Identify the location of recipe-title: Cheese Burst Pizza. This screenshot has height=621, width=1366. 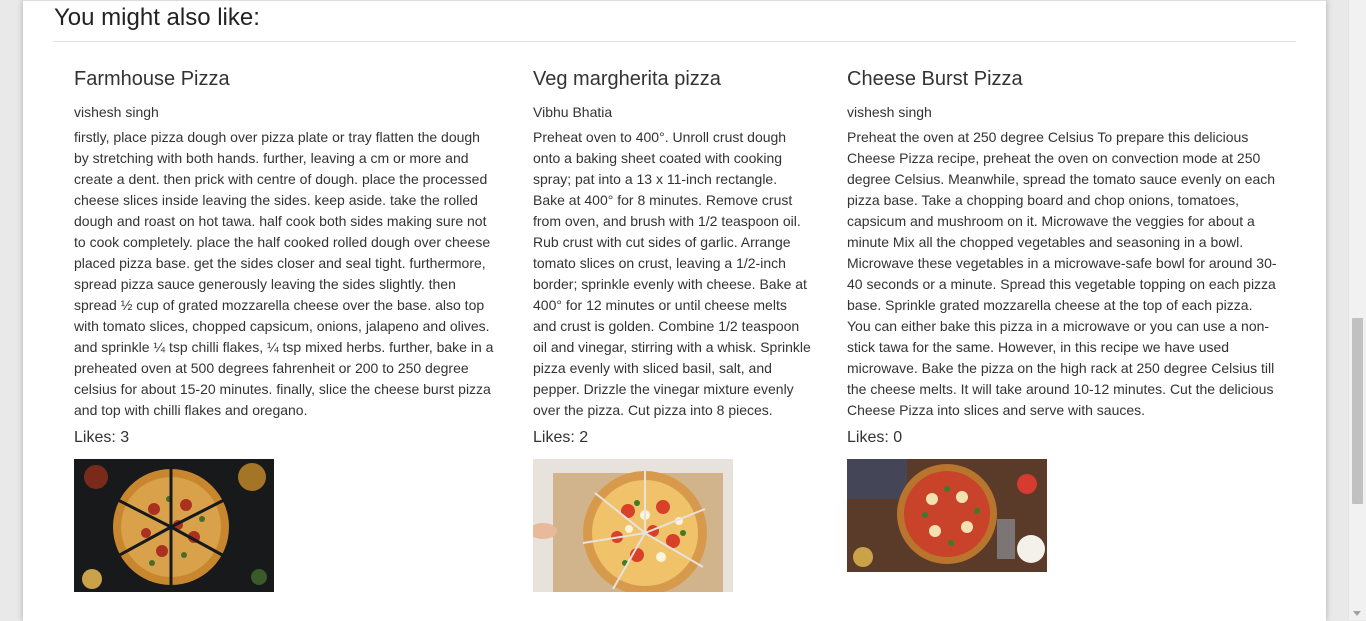
(1063, 79).